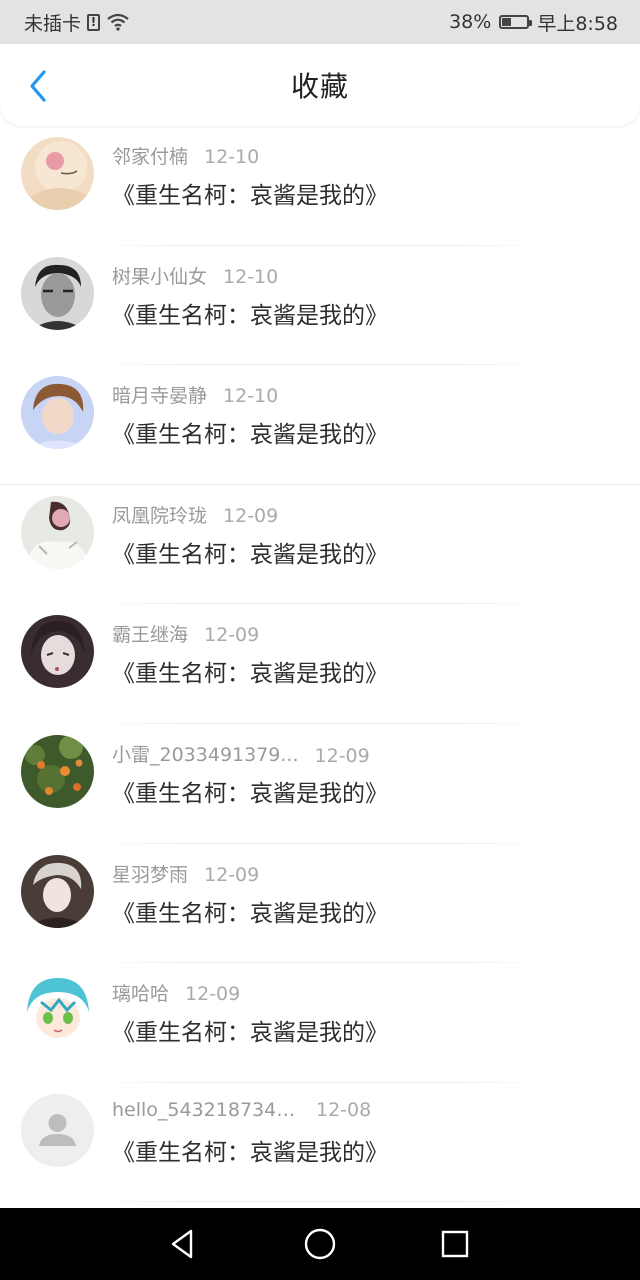 The image size is (640, 1280). What do you see at coordinates (320, 22) in the screenshot?
I see `status-bar: 未插卡 ! 38% 早上8:58` at bounding box center [320, 22].